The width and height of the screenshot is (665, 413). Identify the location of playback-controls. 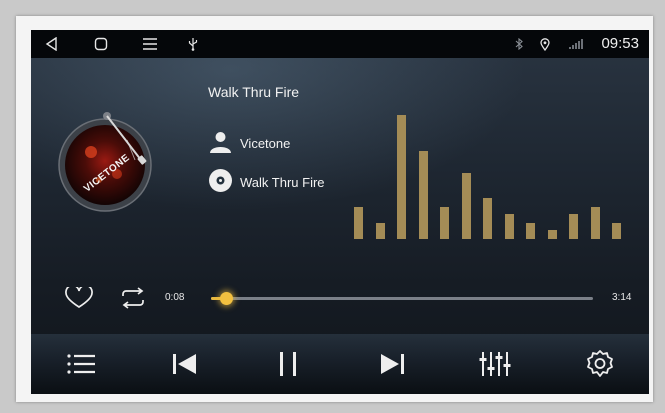
(340, 364).